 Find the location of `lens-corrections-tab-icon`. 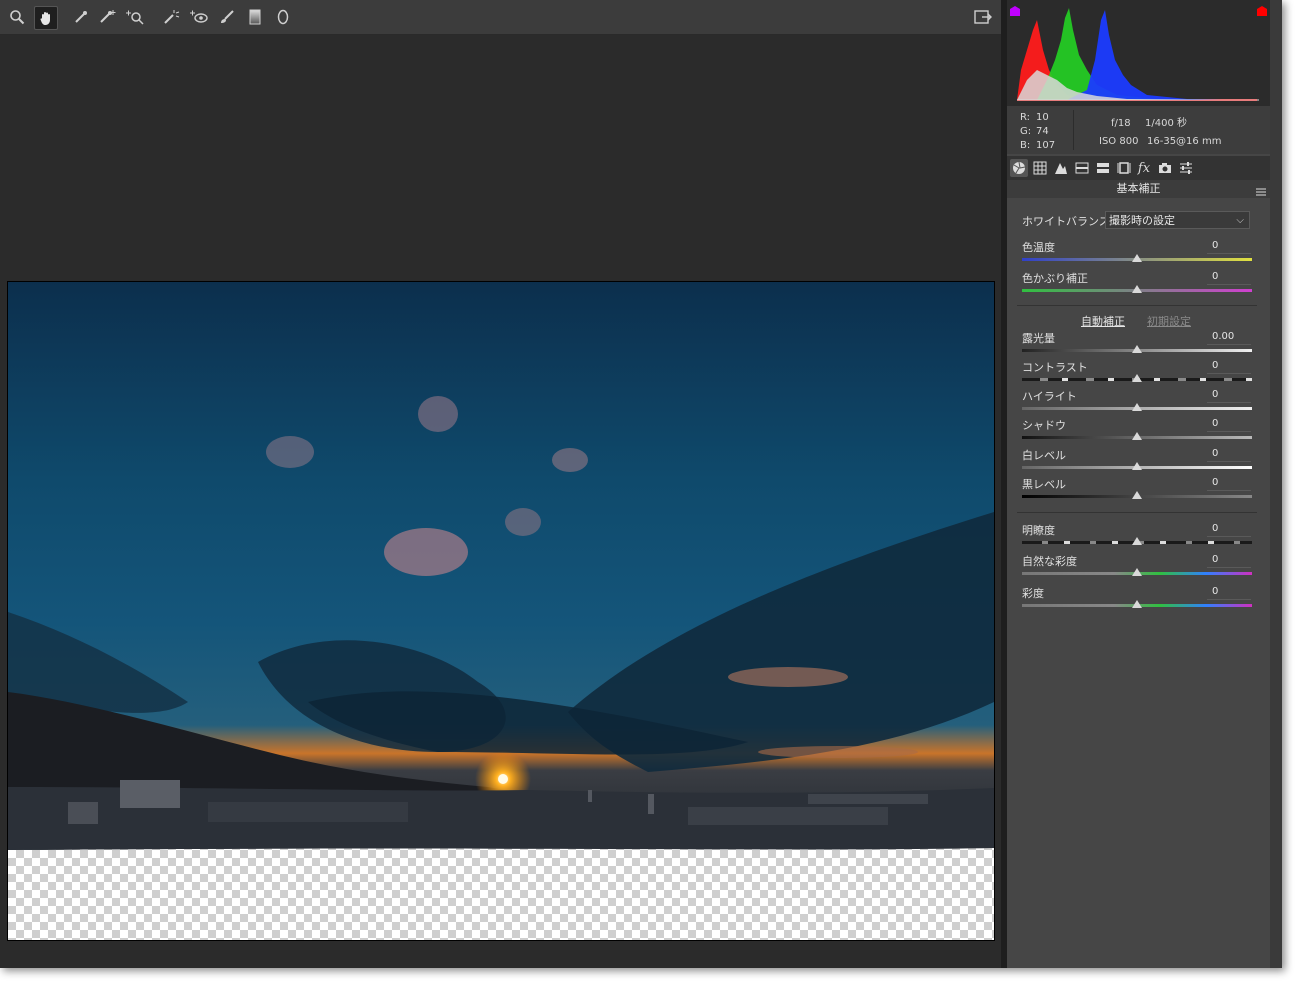

lens-corrections-tab-icon is located at coordinates (1124, 168).